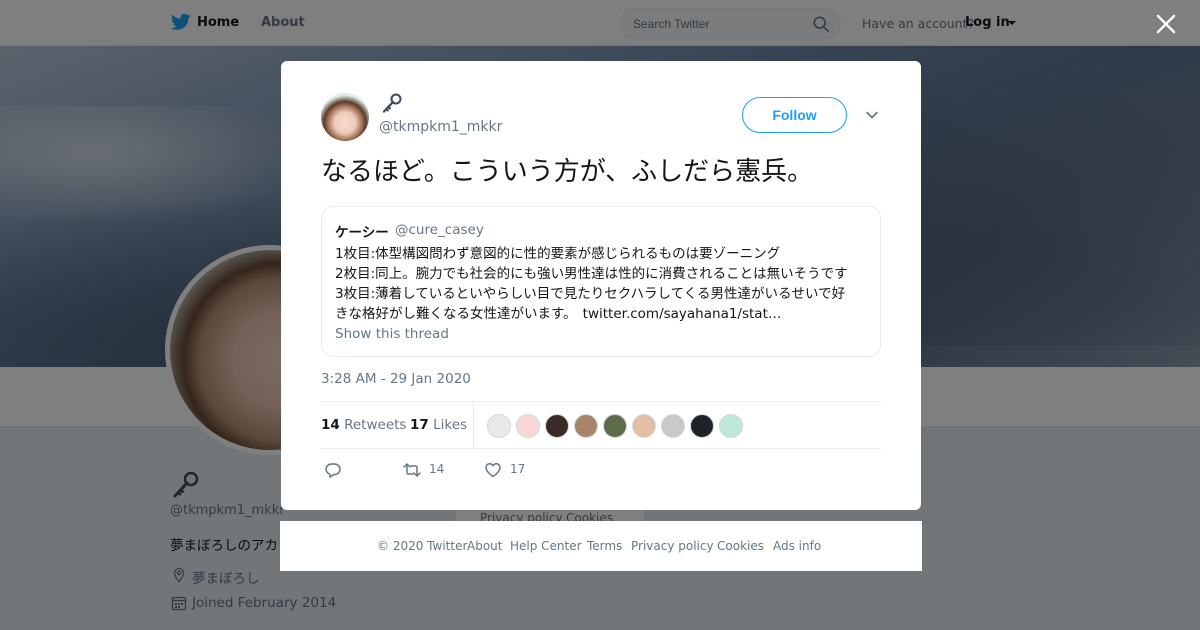 This screenshot has height=630, width=1200. Describe the element at coordinates (375, 425) in the screenshot. I see `retweets-label: Retweets` at that location.